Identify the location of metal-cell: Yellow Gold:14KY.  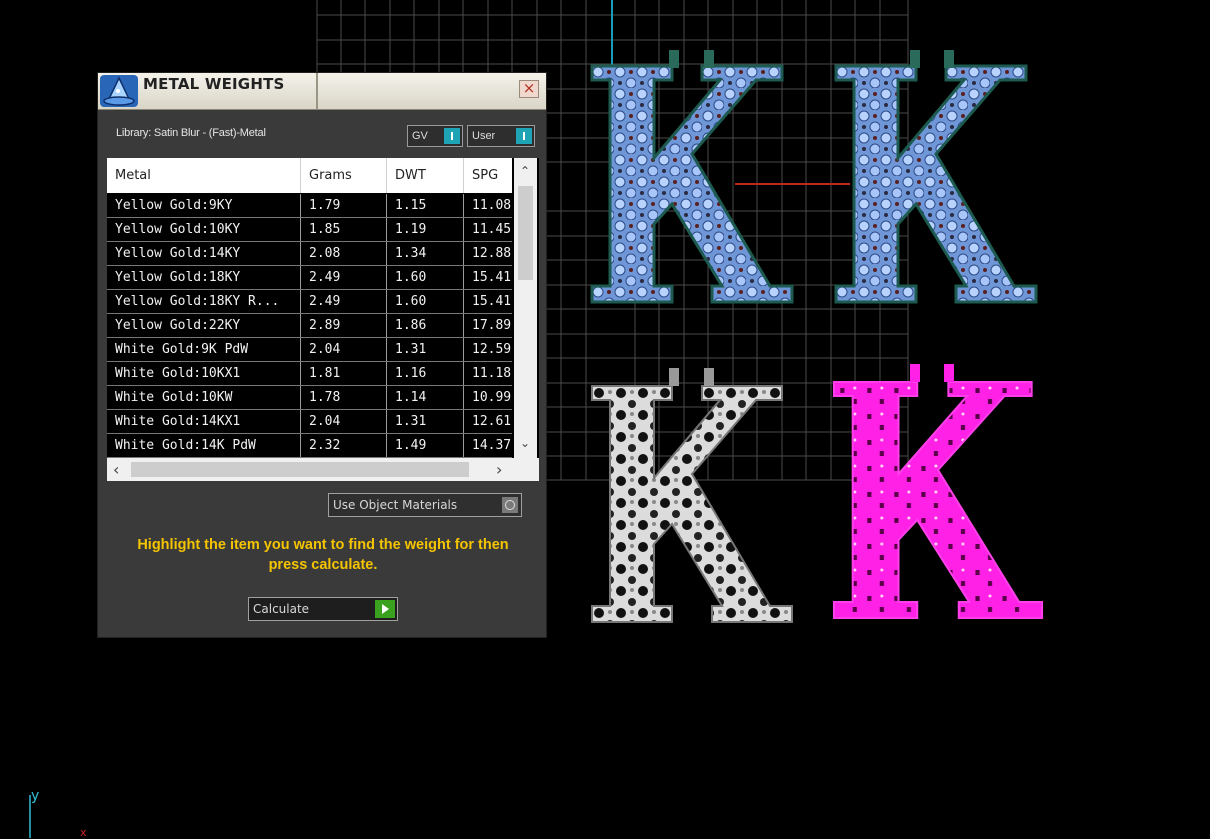
(204, 253).